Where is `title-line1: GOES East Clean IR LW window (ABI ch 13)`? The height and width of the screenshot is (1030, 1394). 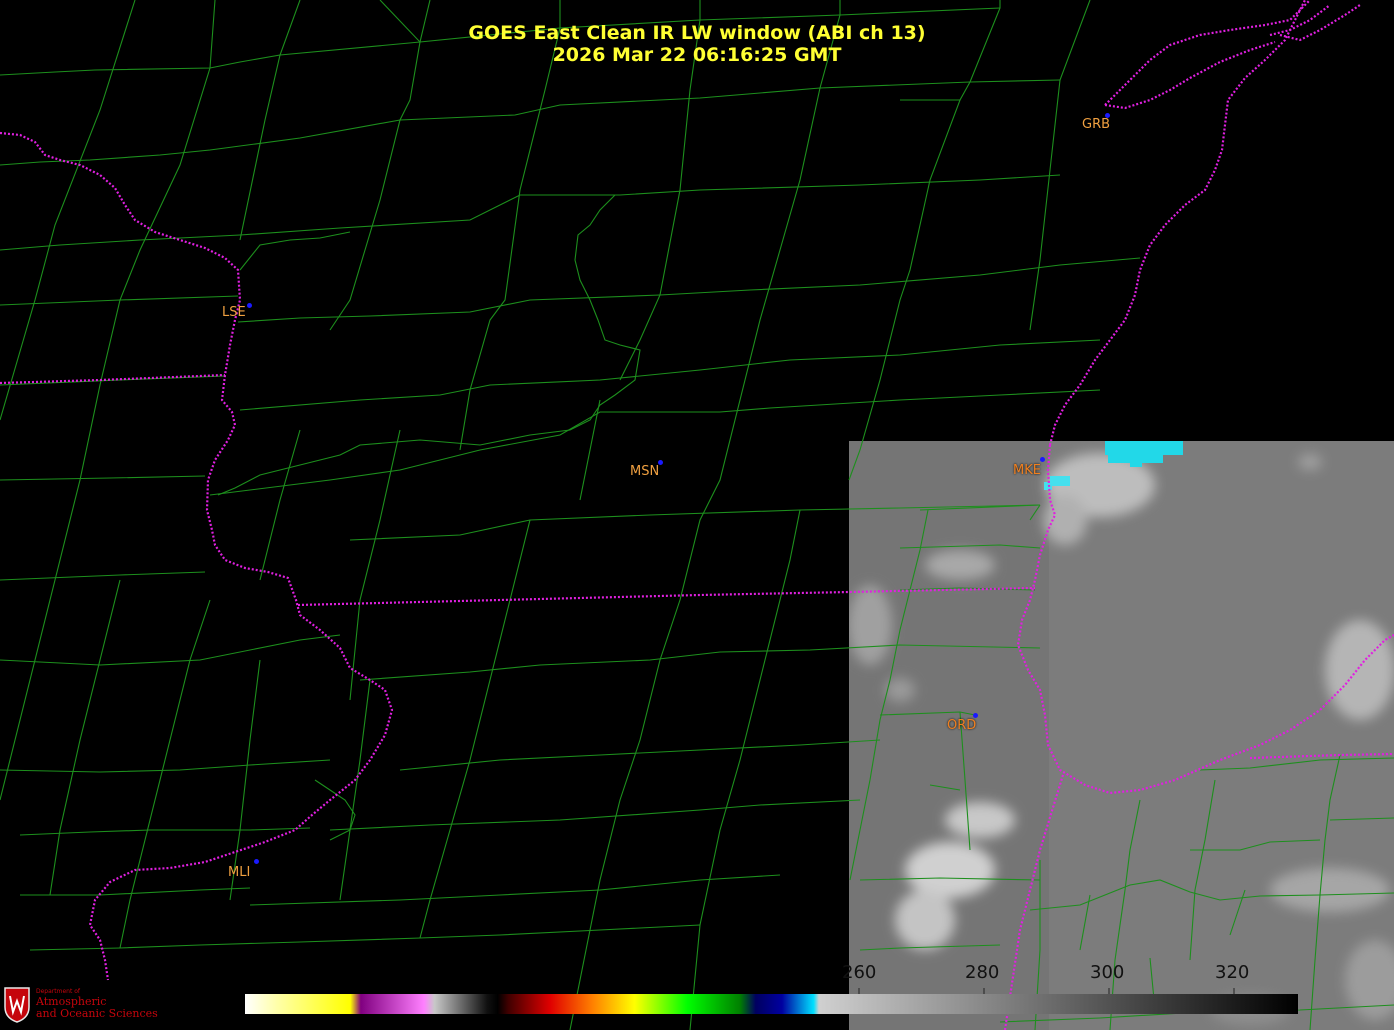
title-line1: GOES East Clean IR LW window (ABI ch 13) is located at coordinates (697, 33).